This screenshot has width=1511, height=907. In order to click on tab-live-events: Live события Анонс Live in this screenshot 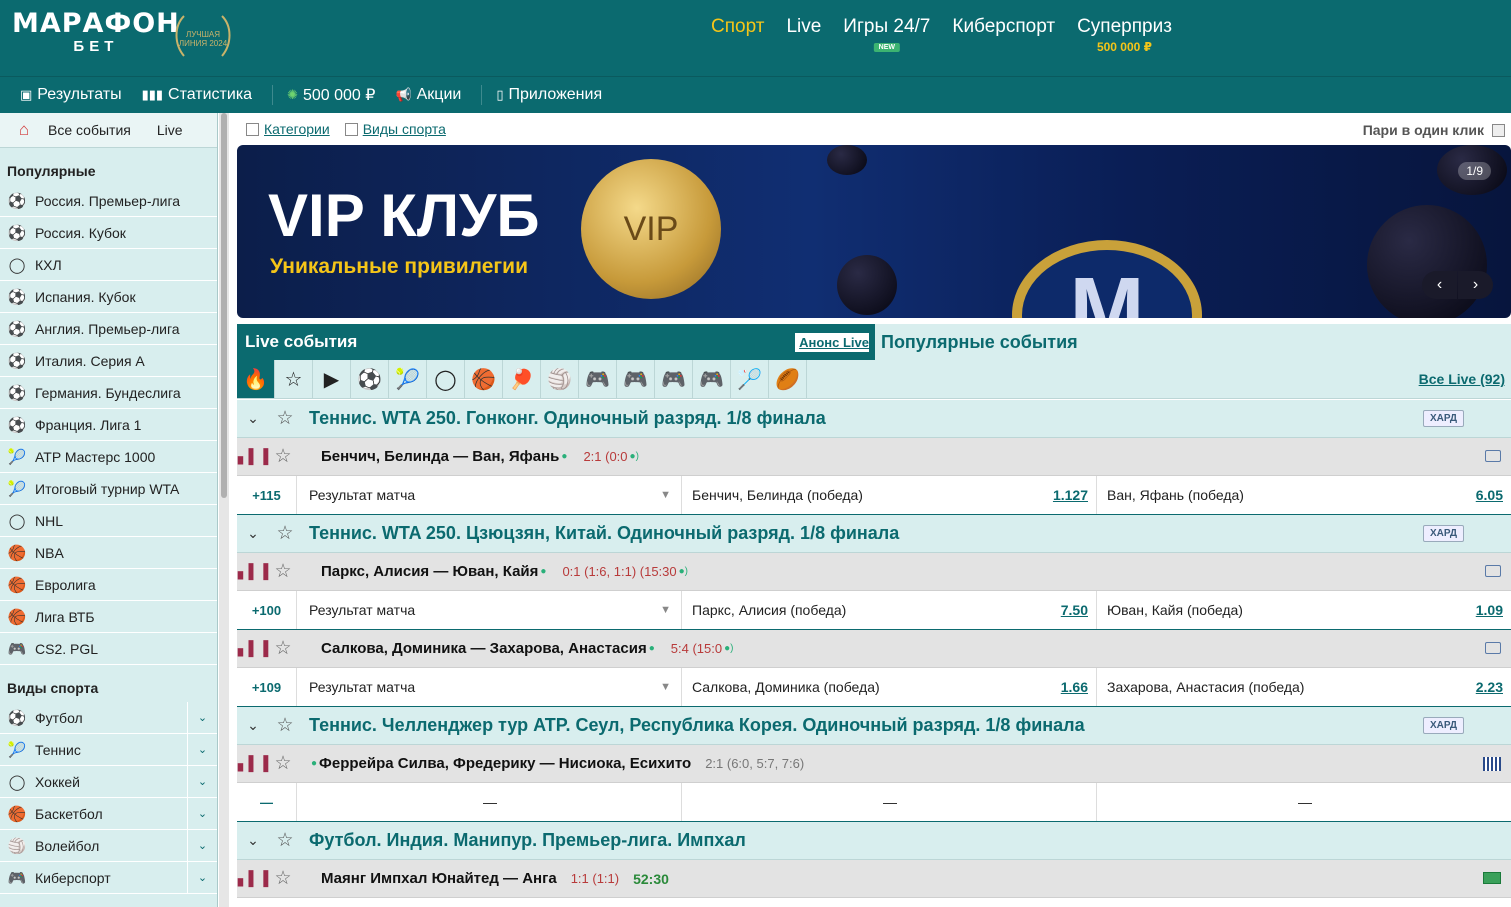, I will do `click(556, 342)`.